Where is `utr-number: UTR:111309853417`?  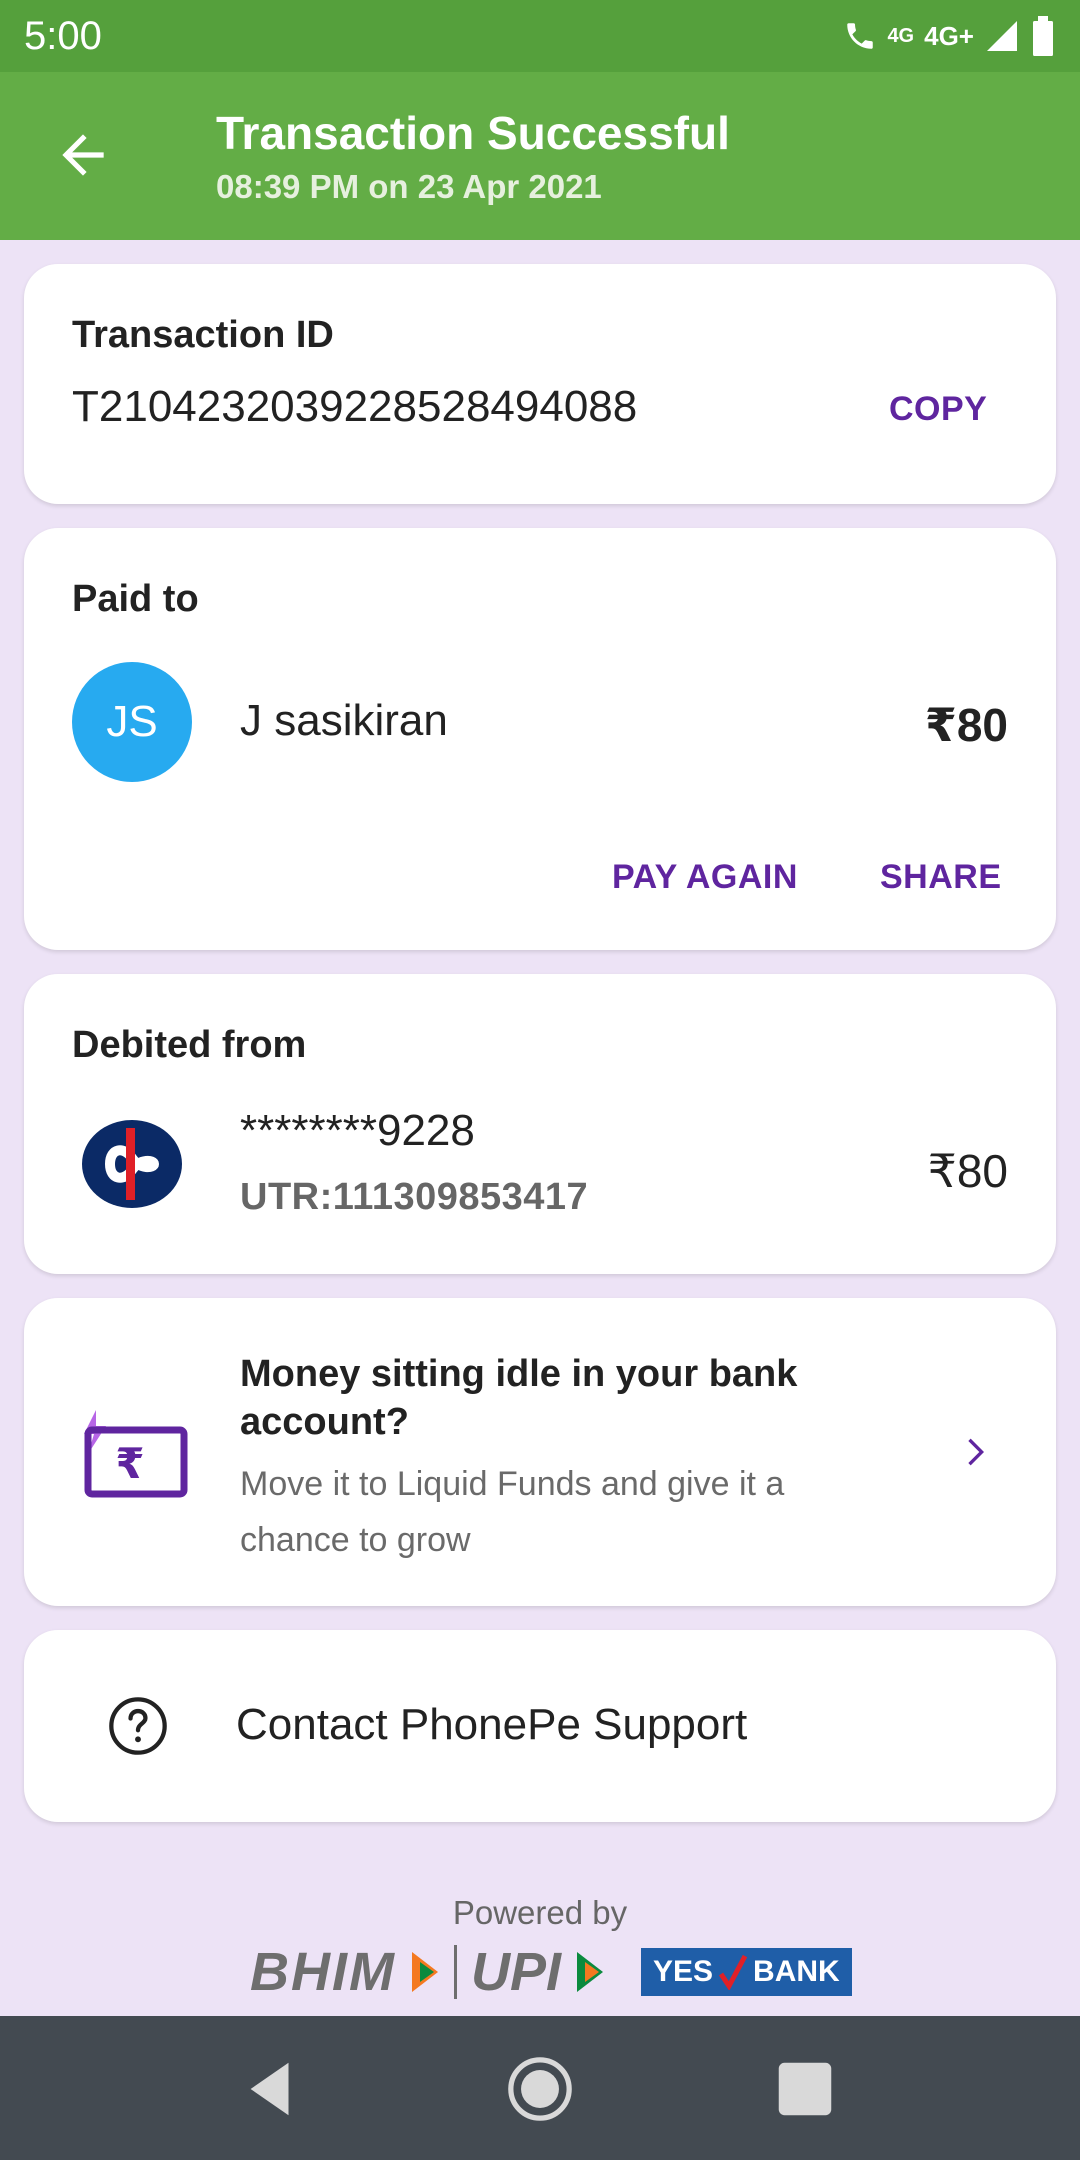 utr-number: UTR:111309853417 is located at coordinates (414, 1197).